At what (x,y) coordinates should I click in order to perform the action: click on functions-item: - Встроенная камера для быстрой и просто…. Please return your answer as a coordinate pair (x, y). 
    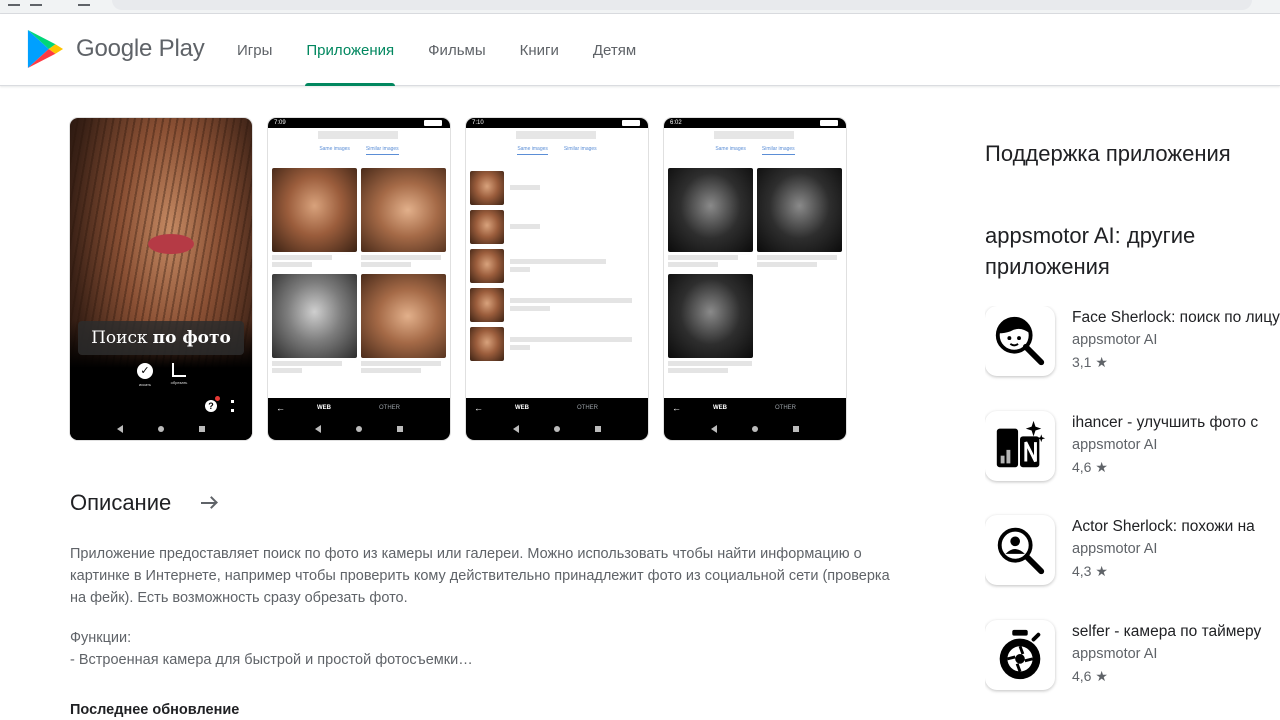
    Looking at the image, I should click on (271, 660).